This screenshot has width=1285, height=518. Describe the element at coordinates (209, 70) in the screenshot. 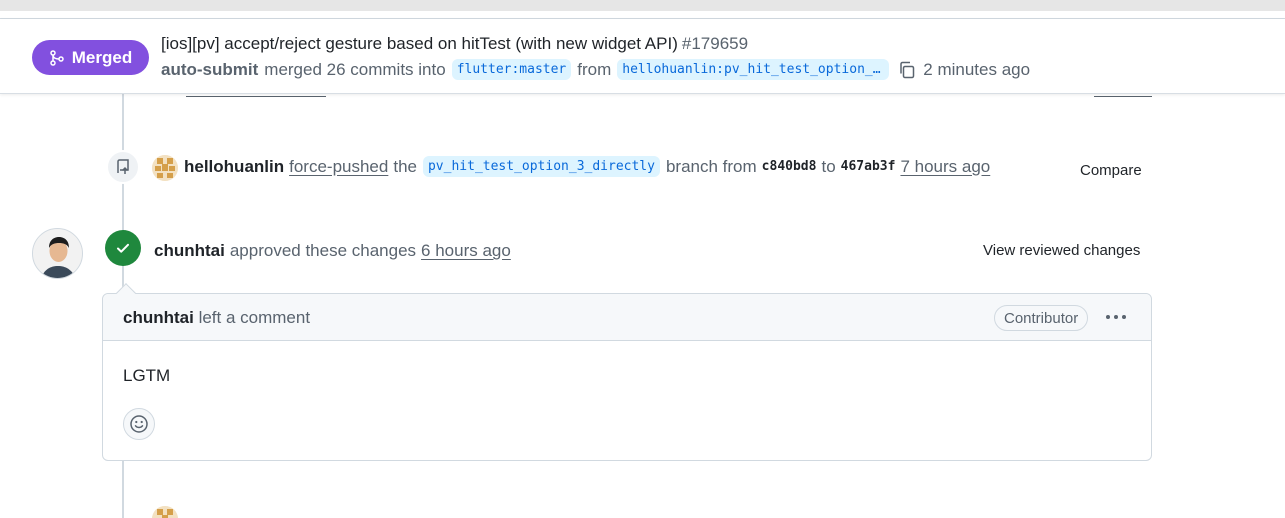

I see `merge-author-link: auto-submit` at that location.